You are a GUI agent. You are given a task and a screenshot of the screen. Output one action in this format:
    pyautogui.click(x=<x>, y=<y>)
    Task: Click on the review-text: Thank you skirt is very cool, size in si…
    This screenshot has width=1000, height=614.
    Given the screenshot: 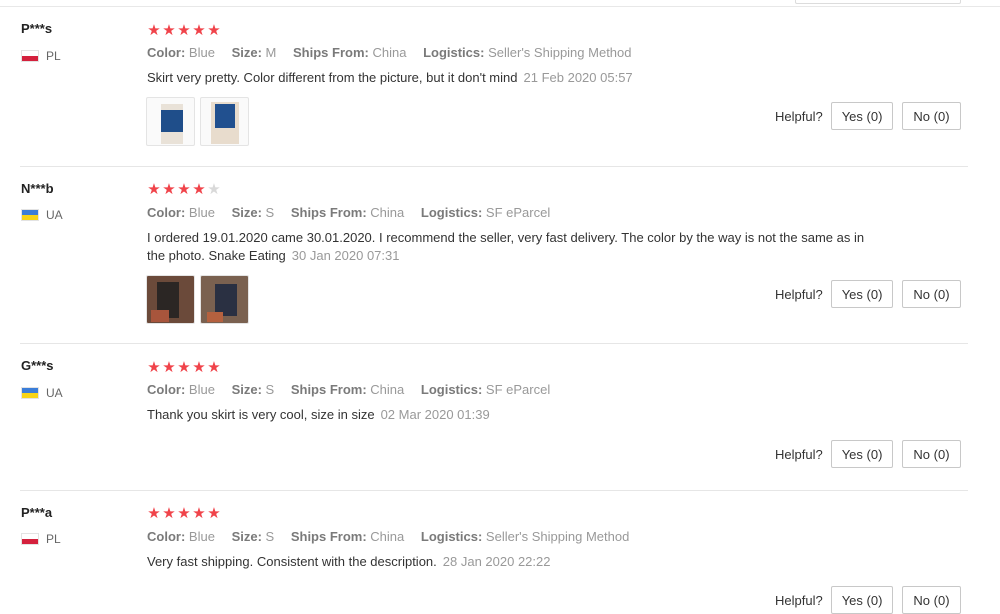 What is the action you would take?
    pyautogui.click(x=517, y=415)
    